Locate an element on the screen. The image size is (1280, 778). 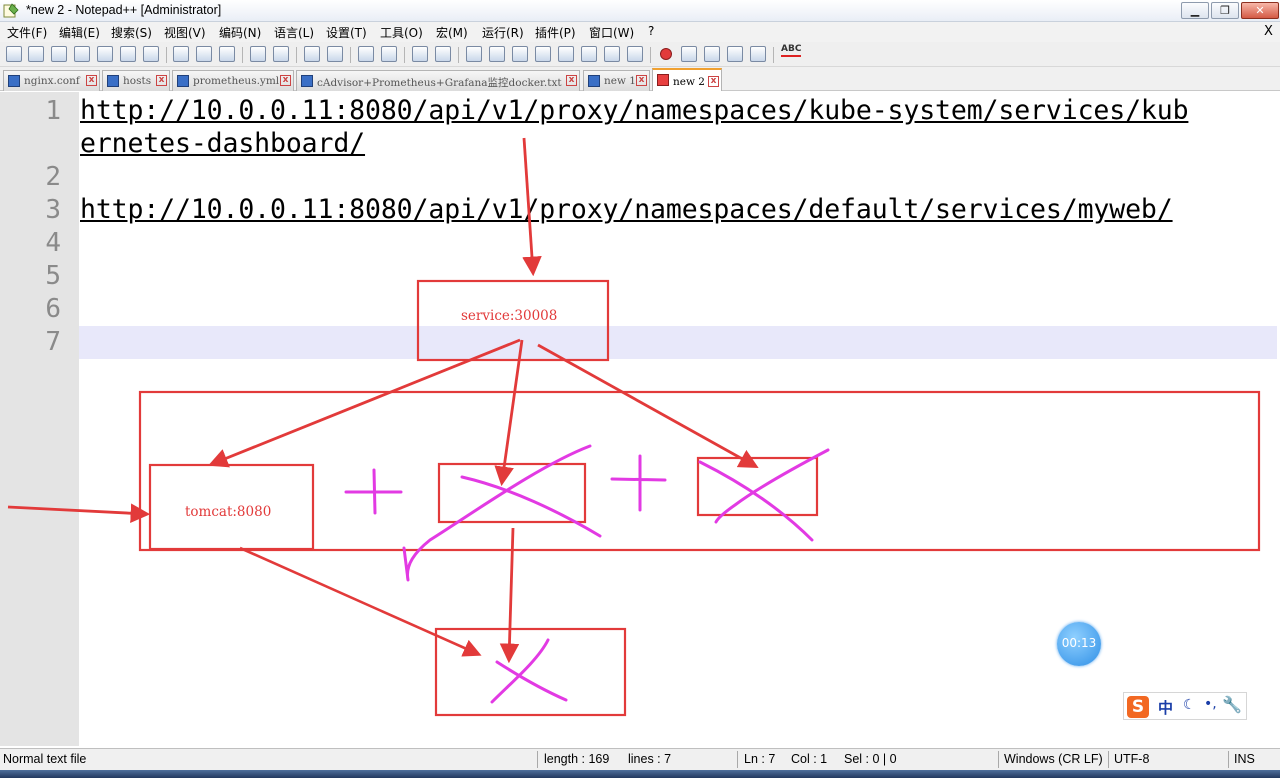
toolbar is located at coordinates (640, 54).